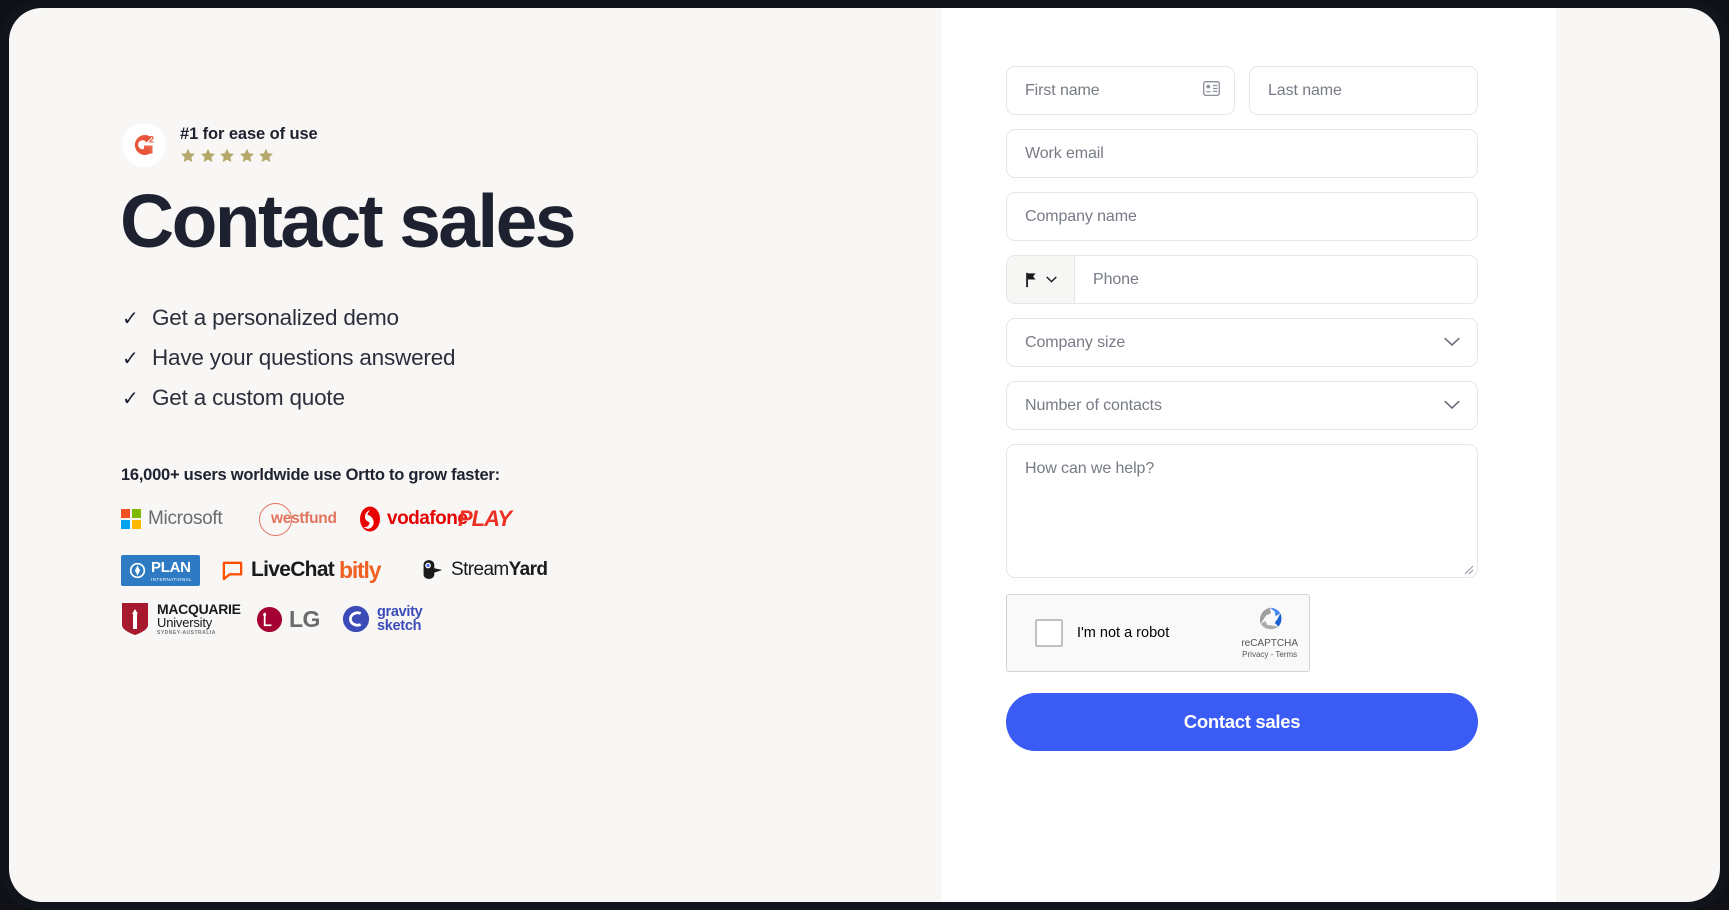 This screenshot has height=910, width=1729. Describe the element at coordinates (304, 357) in the screenshot. I see `list-item-label: Have your questions answered` at that location.